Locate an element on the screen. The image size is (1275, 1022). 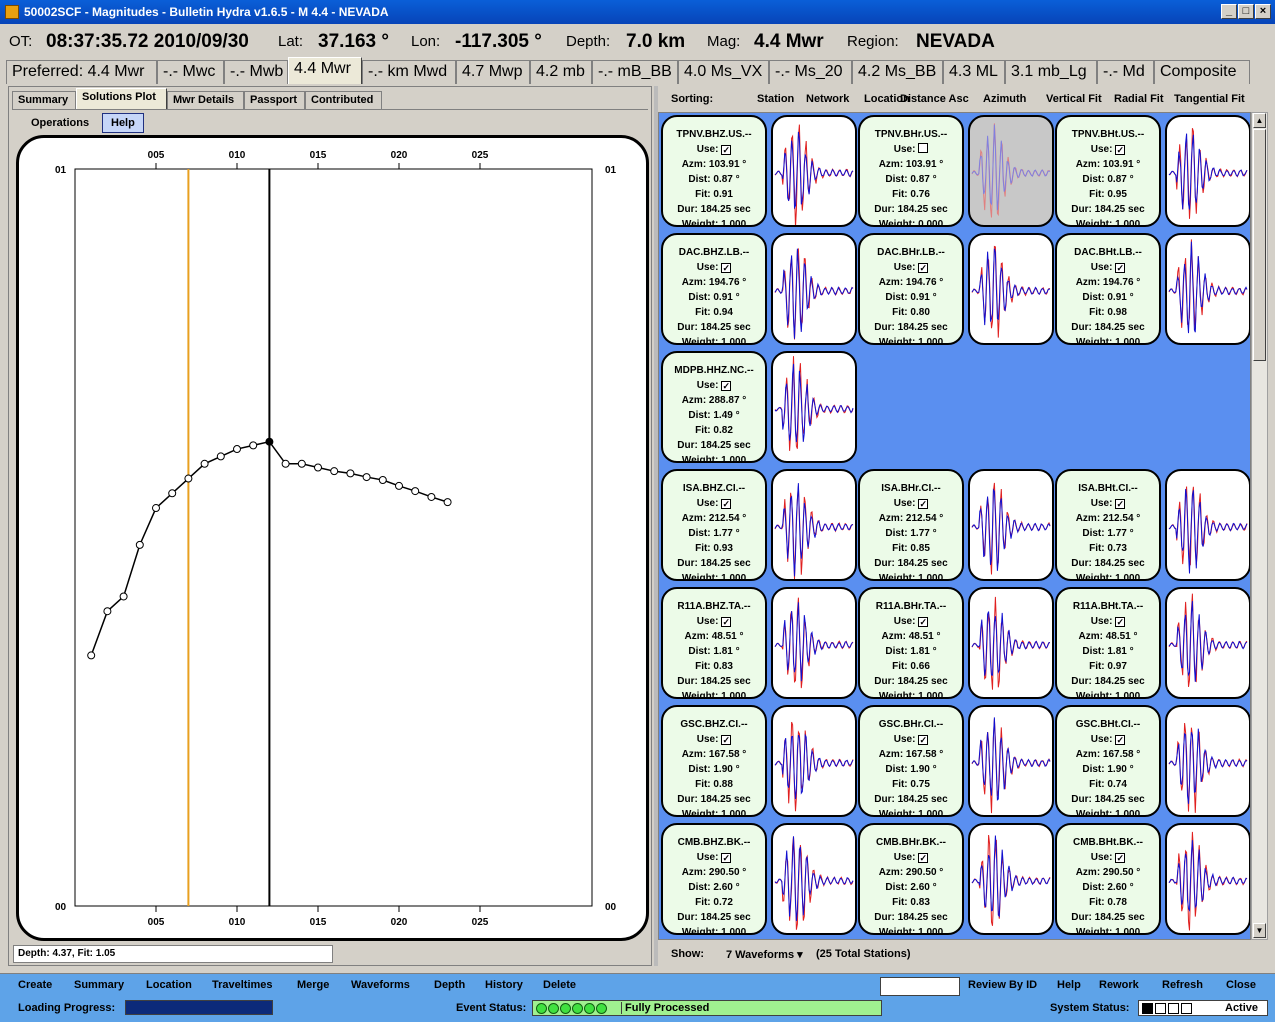
menu-delete: Delete is located at coordinates (559, 985).